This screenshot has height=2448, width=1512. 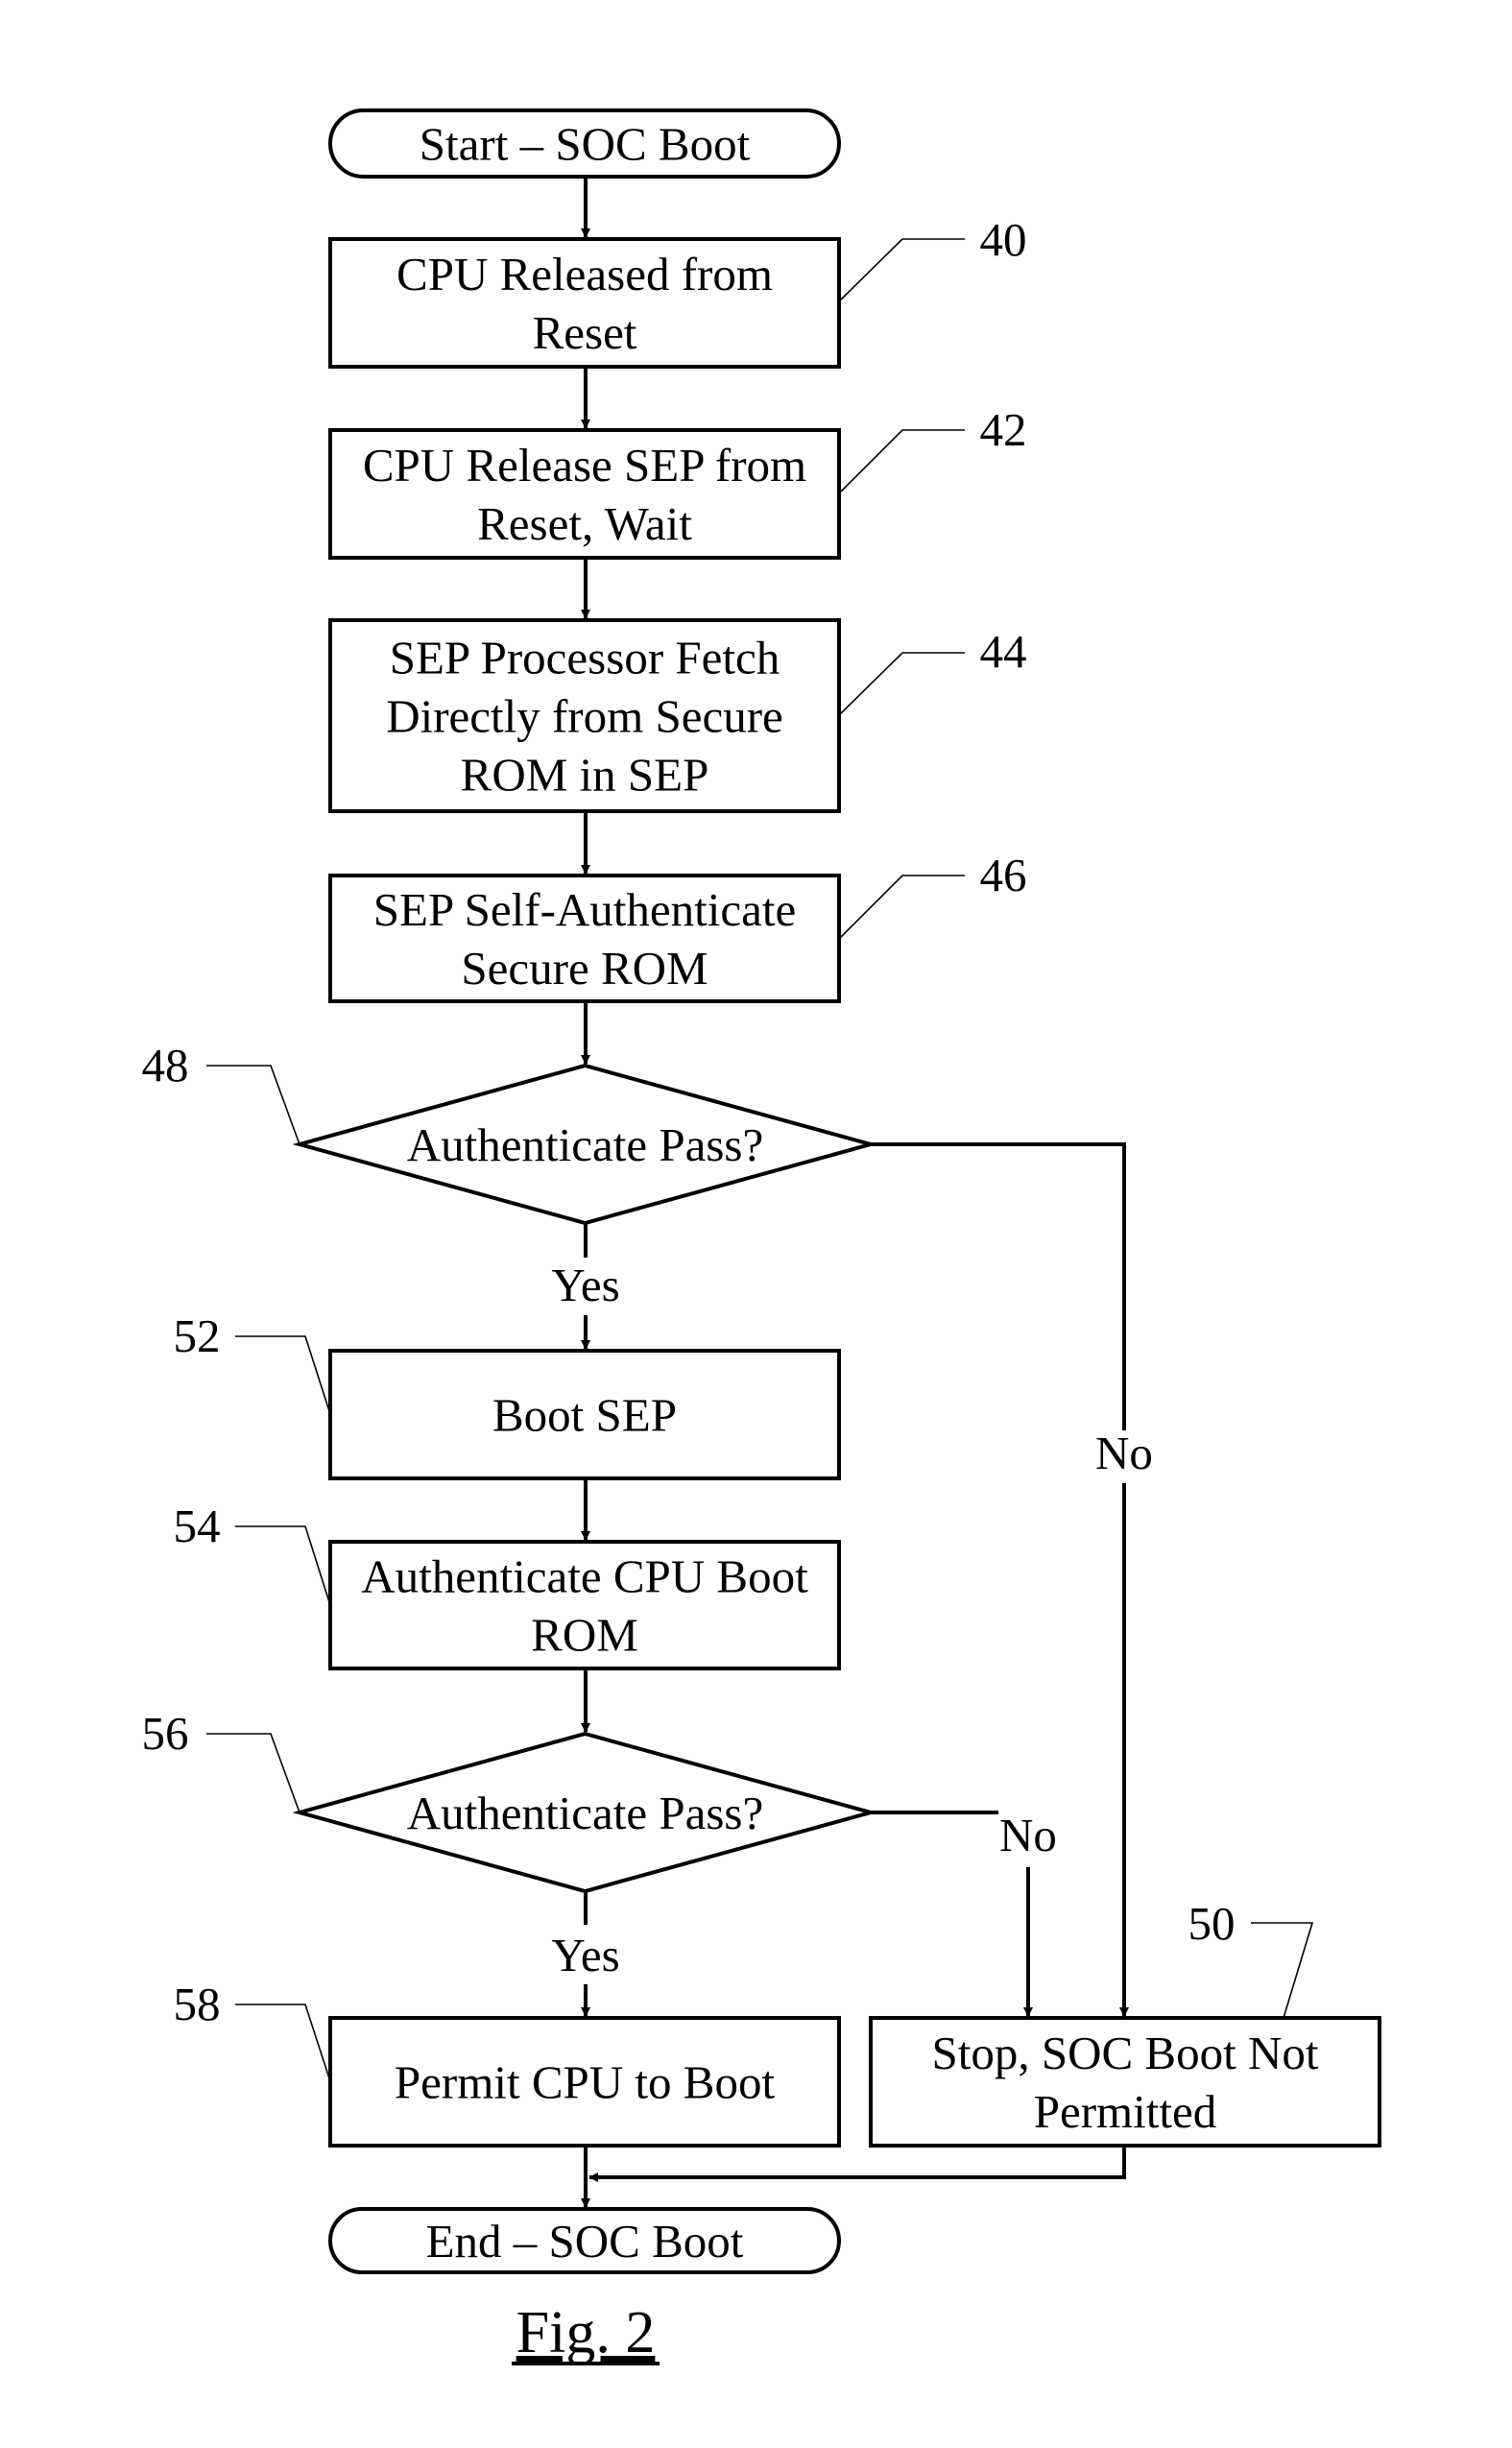 I want to click on node-start: Start – SOC Boot, so click(x=584, y=143).